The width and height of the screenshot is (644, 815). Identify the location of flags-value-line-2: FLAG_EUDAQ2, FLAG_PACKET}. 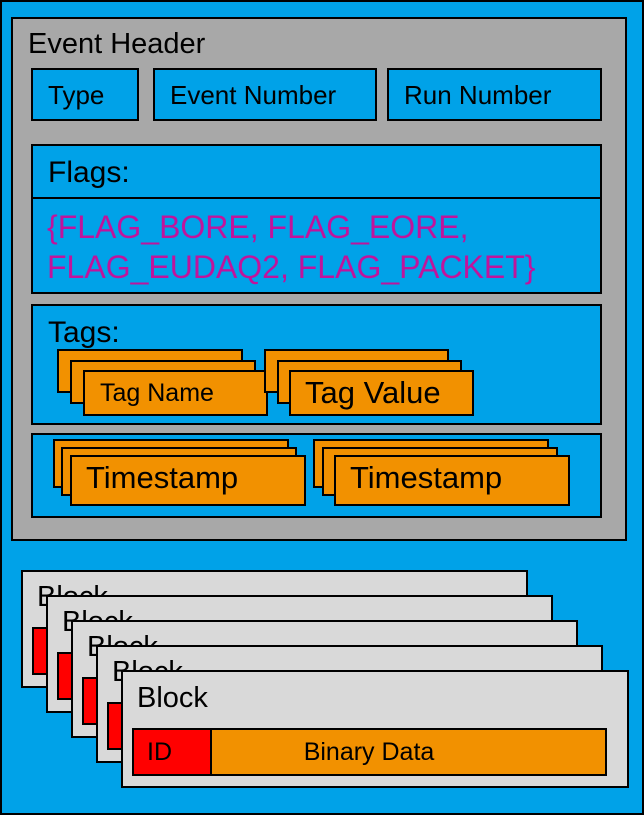
(291, 267).